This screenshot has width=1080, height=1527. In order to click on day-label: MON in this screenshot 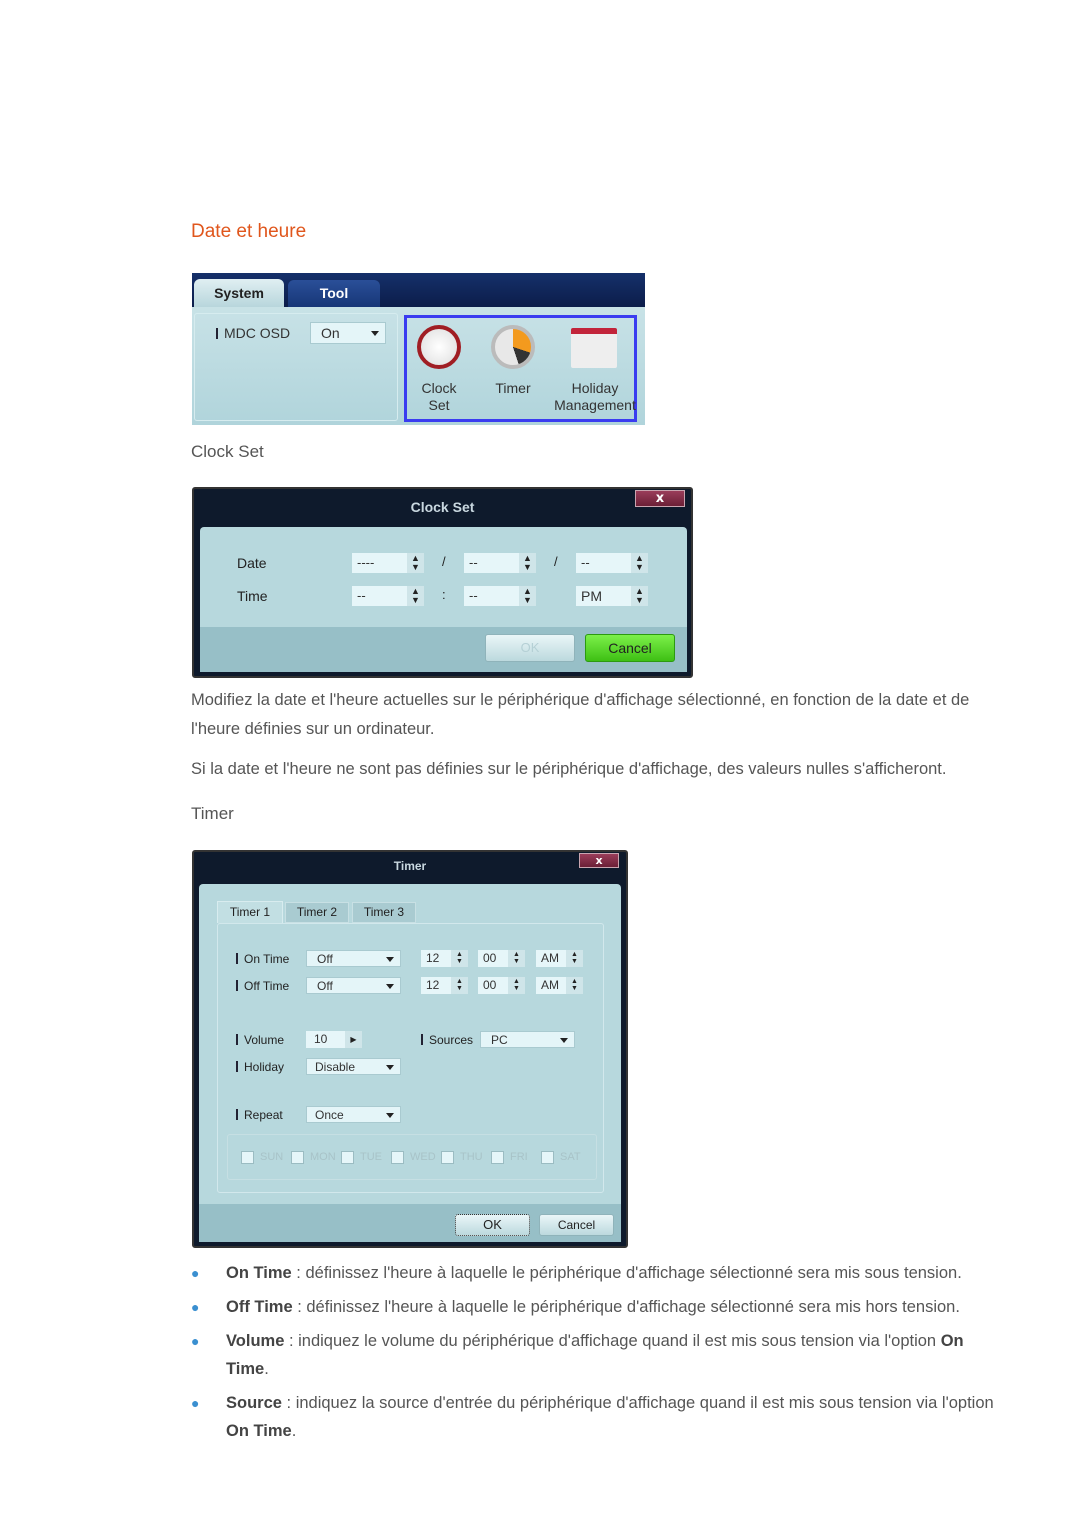, I will do `click(323, 1157)`.